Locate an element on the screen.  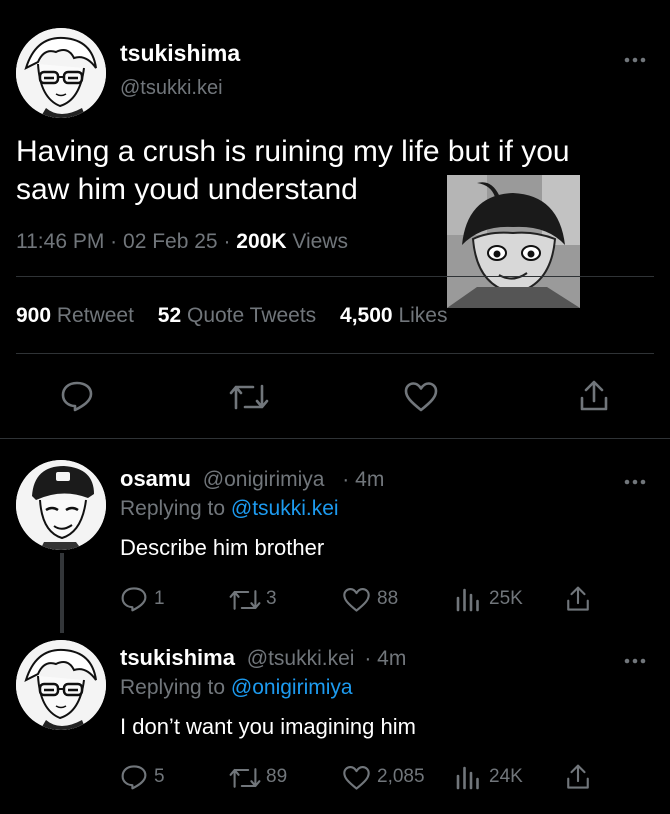
tweet-date: 02 Feb 25 is located at coordinates (170, 241).